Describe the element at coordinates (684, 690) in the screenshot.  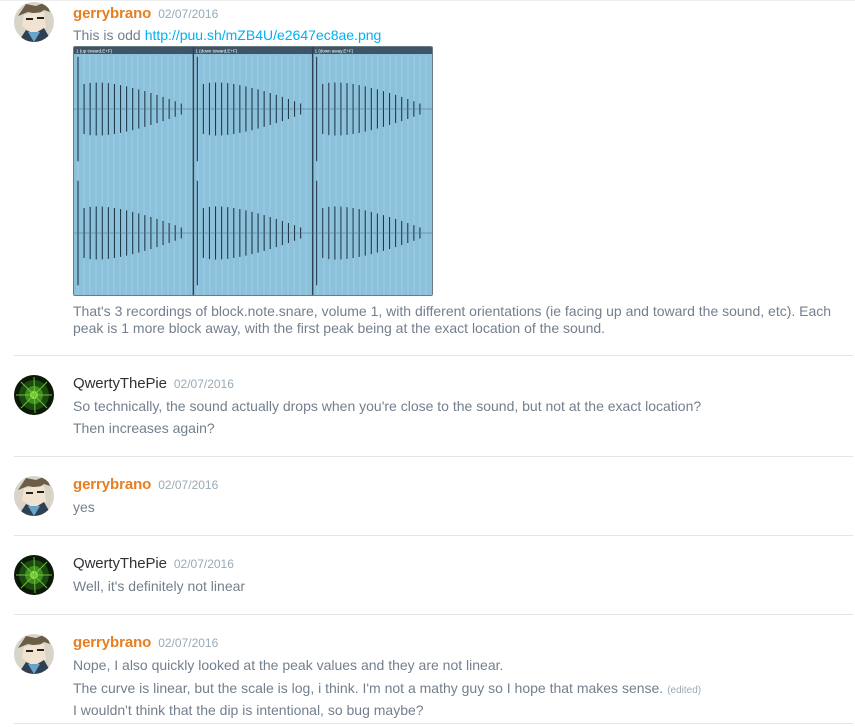
I see `edited-label: (edited)` at that location.